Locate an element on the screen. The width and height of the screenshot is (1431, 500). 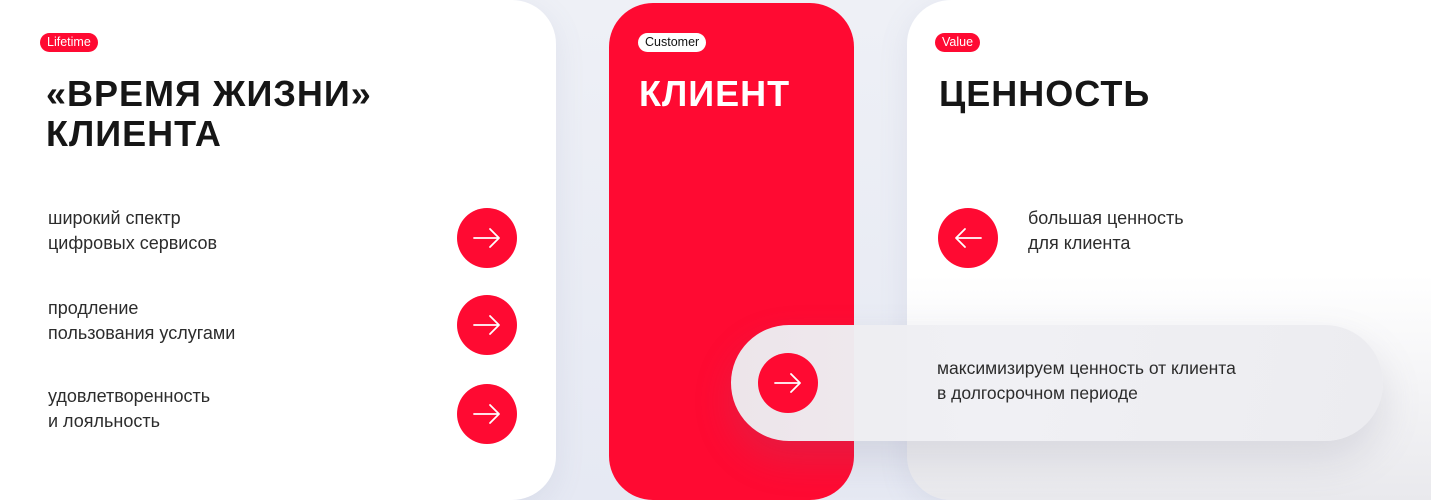
value-item-line1: большая ценность is located at coordinates (1106, 218).